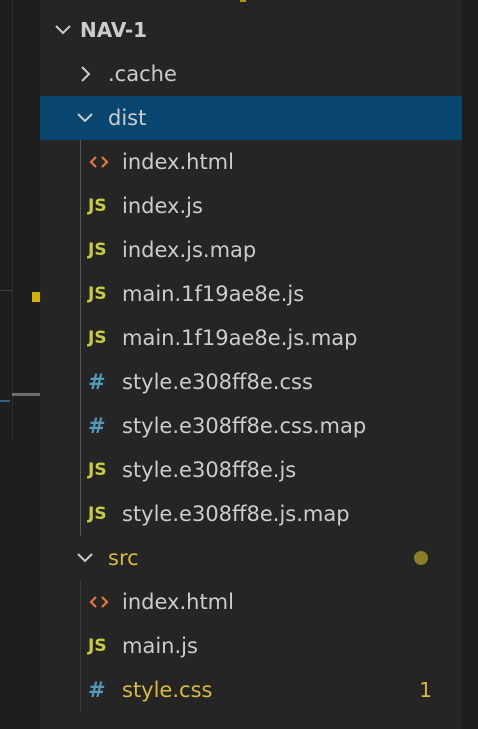  Describe the element at coordinates (36, 297) in the screenshot. I see `editor-modified-marker` at that location.